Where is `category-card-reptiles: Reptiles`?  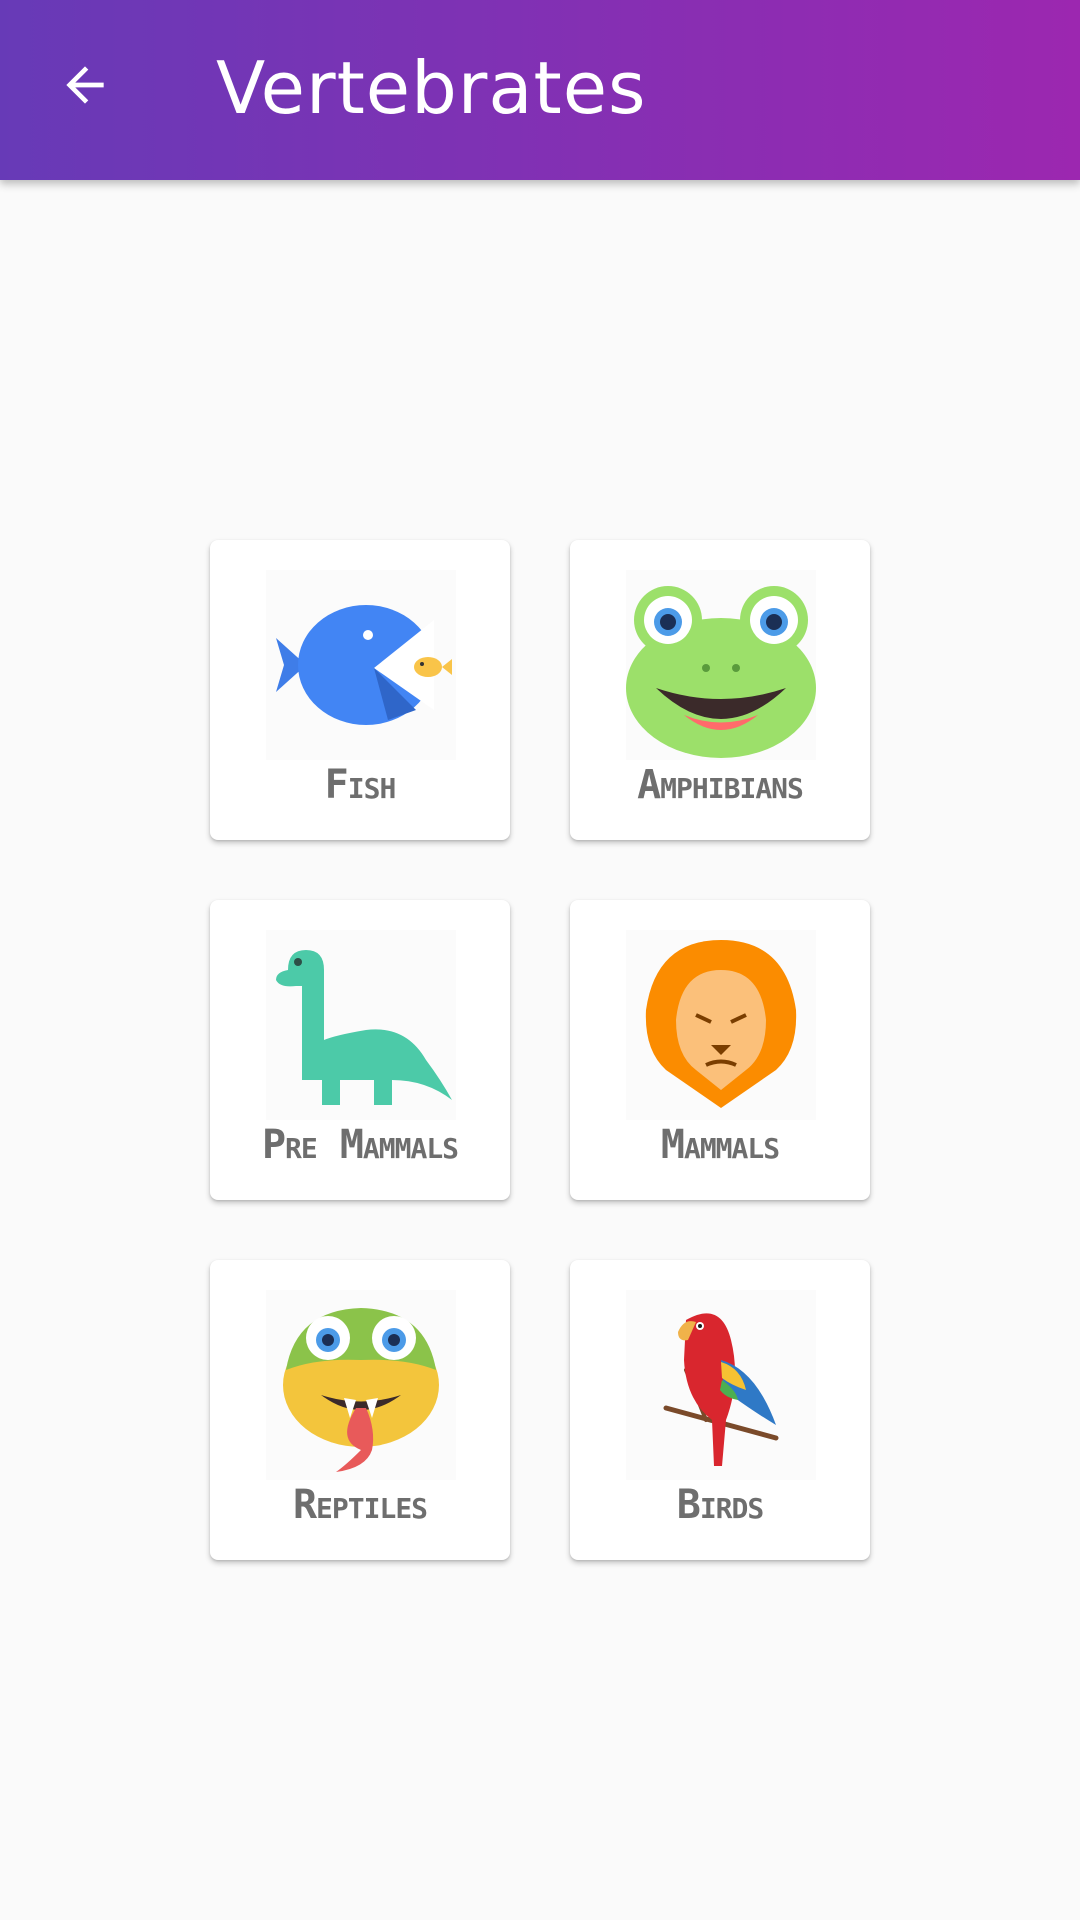 category-card-reptiles: Reptiles is located at coordinates (360, 1410).